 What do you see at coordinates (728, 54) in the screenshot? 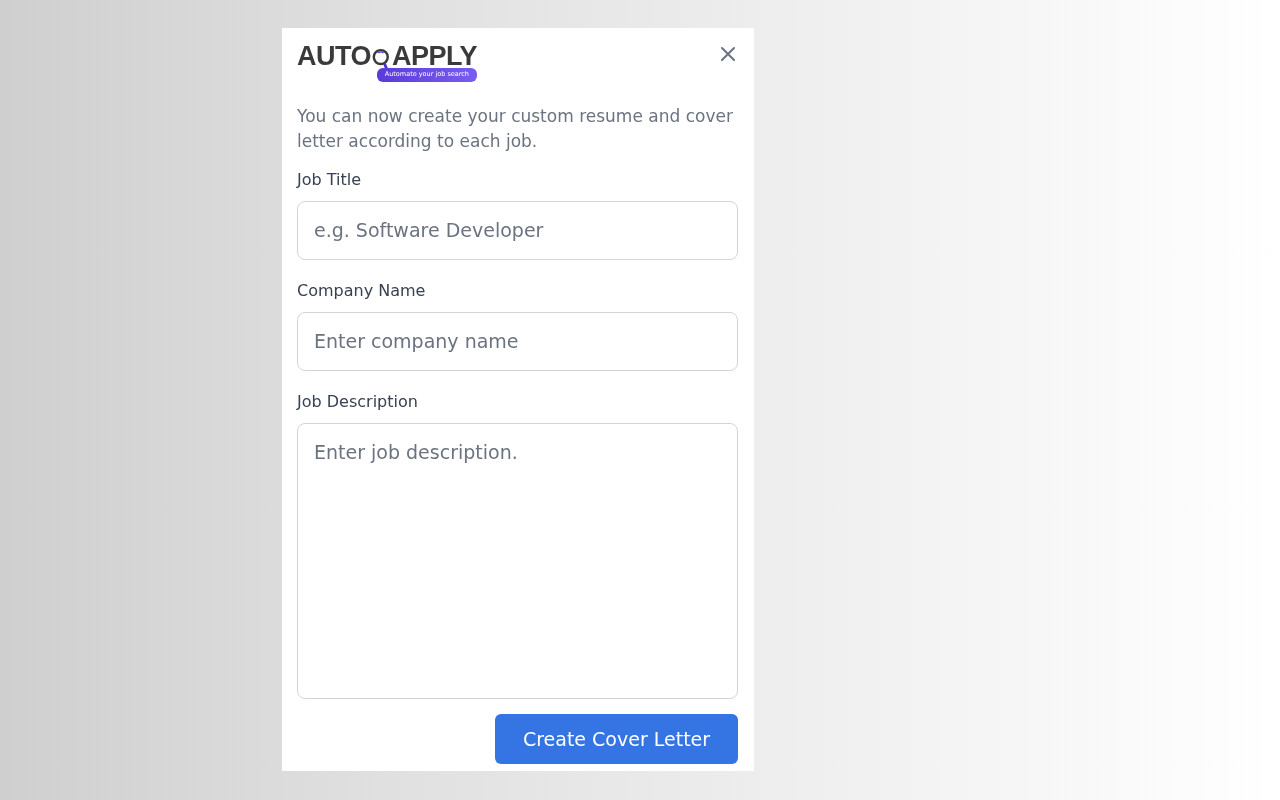
I see `close-button` at bounding box center [728, 54].